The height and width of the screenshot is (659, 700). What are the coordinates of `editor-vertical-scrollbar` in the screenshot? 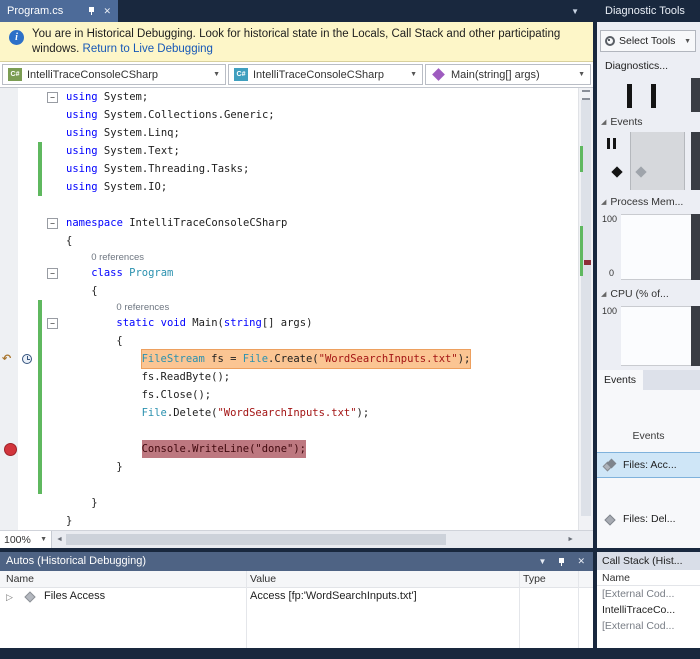 It's located at (585, 309).